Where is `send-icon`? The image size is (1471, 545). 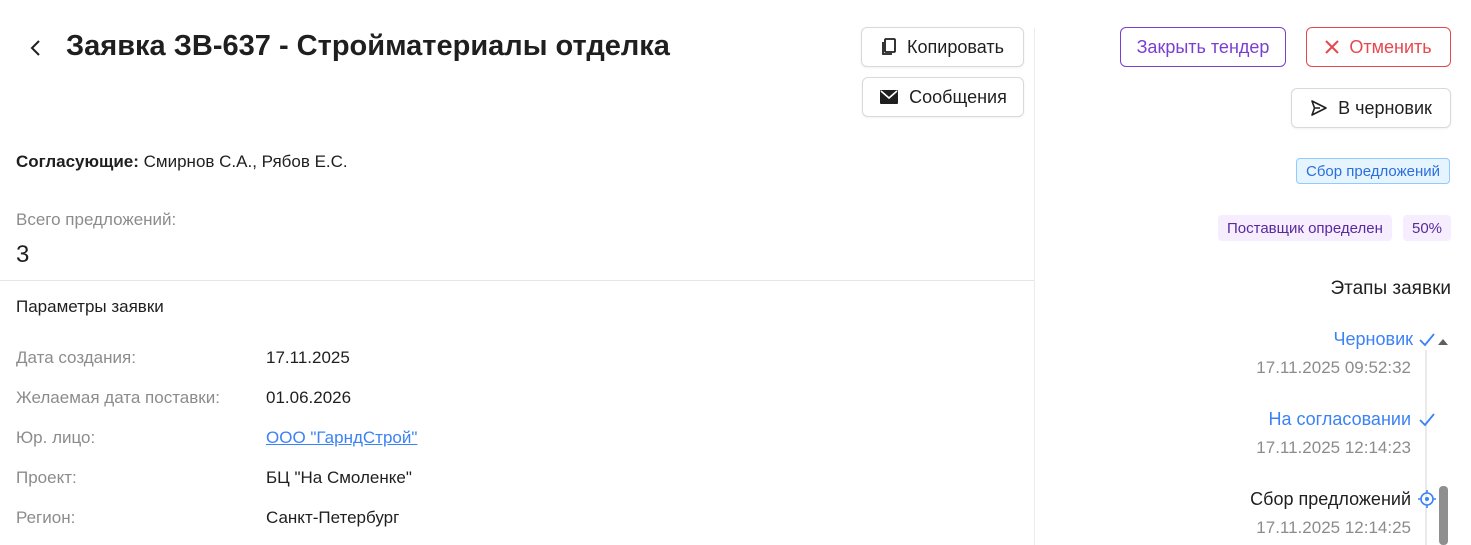 send-icon is located at coordinates (1319, 108).